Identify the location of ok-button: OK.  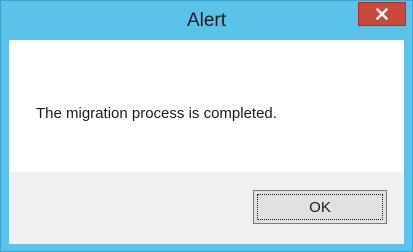
(320, 207).